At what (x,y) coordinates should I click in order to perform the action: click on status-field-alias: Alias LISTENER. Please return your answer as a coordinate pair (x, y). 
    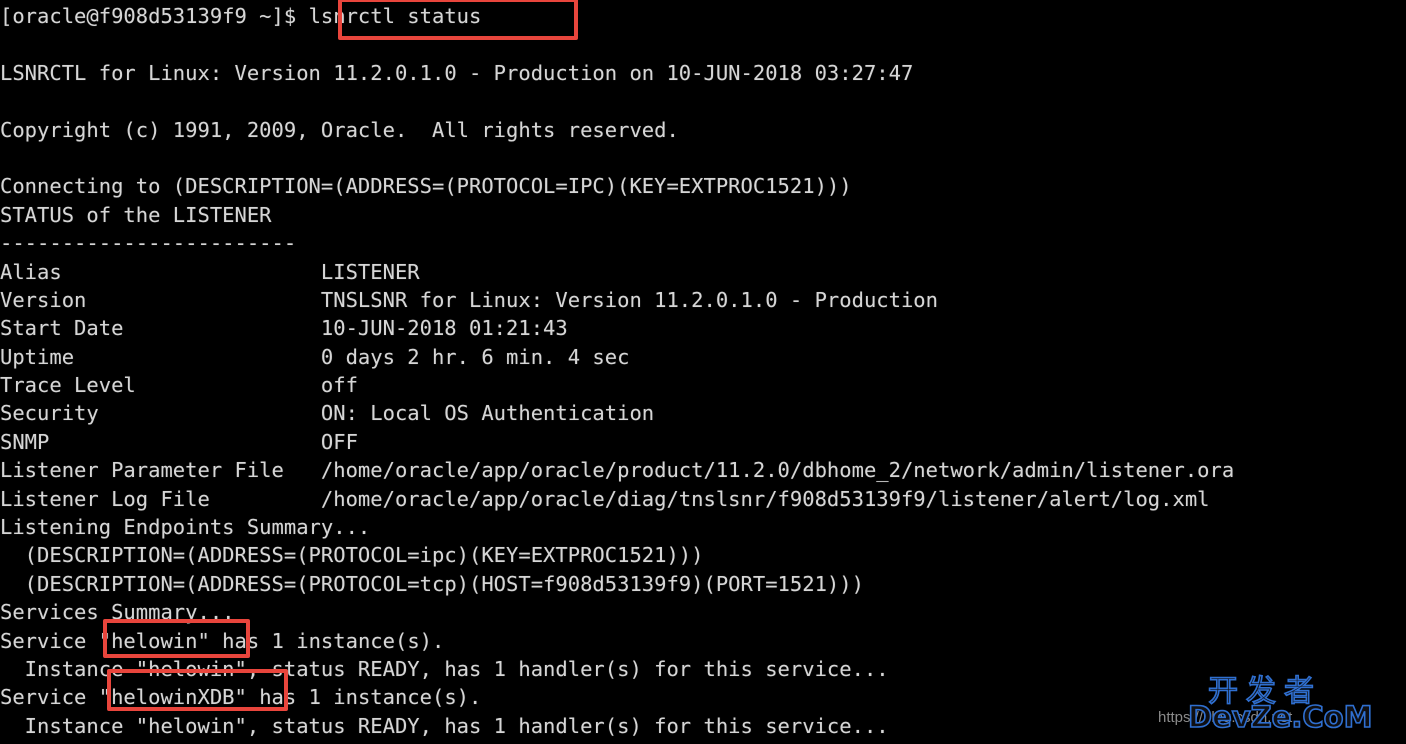
    Looking at the image, I should click on (703, 272).